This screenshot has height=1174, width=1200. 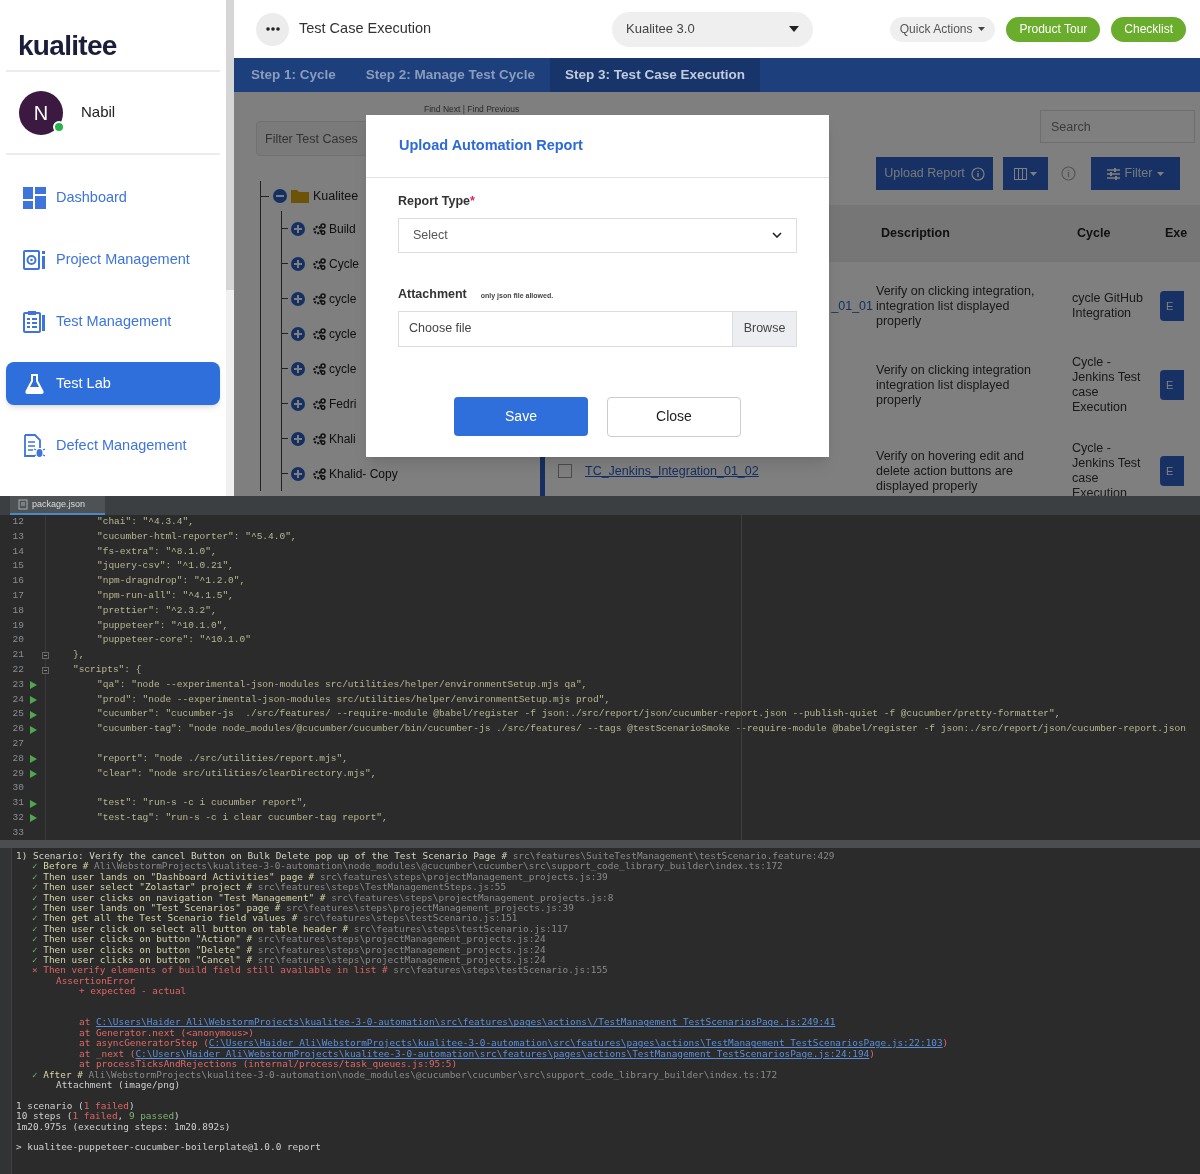 What do you see at coordinates (156, 551) in the screenshot?
I see `code-line: "fs-extra": "^8.1.0",` at bounding box center [156, 551].